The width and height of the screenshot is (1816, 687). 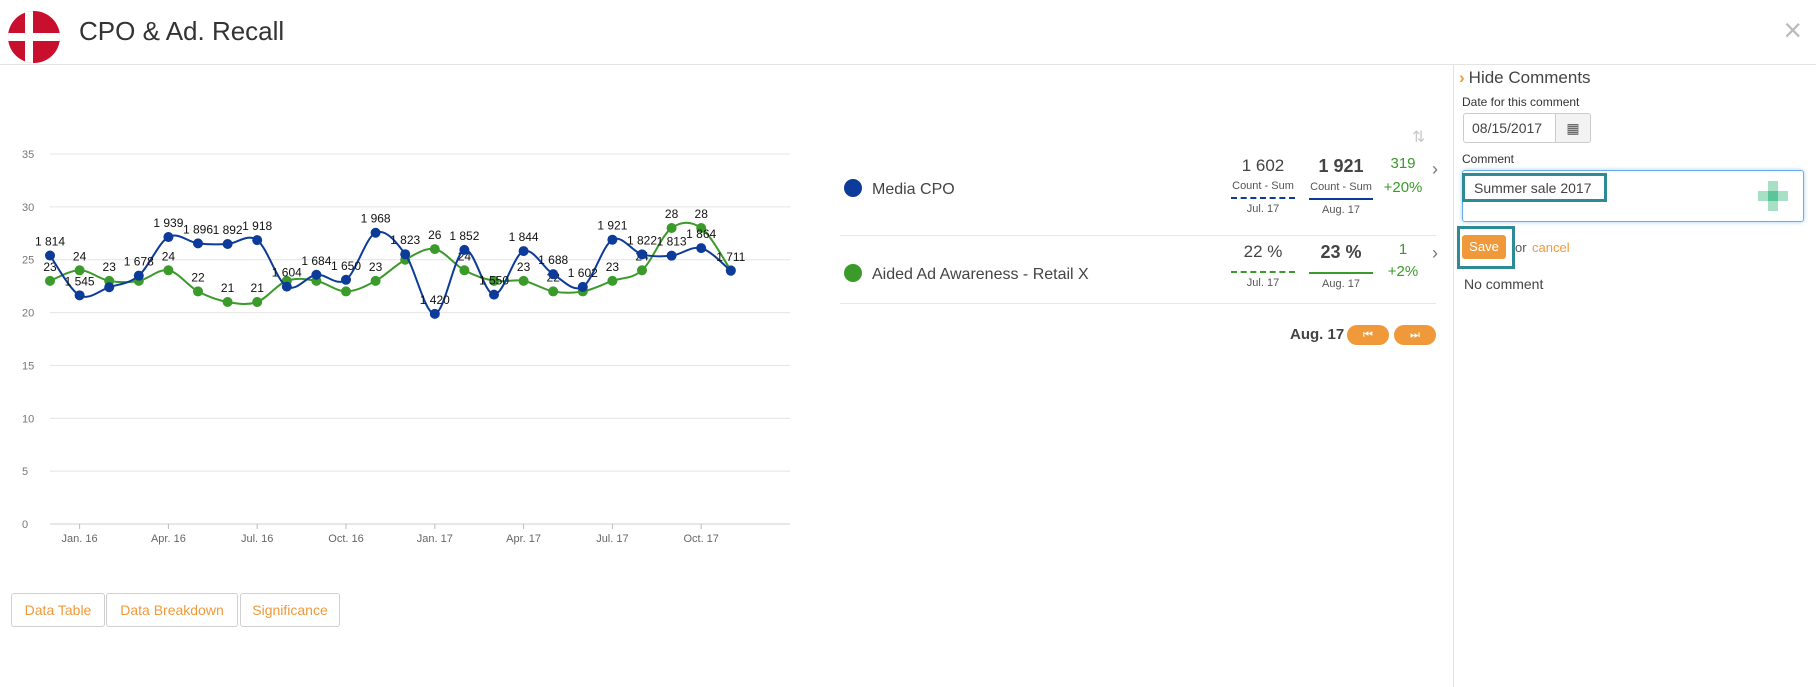 What do you see at coordinates (1403, 249) in the screenshot?
I see `change-abs: 1` at bounding box center [1403, 249].